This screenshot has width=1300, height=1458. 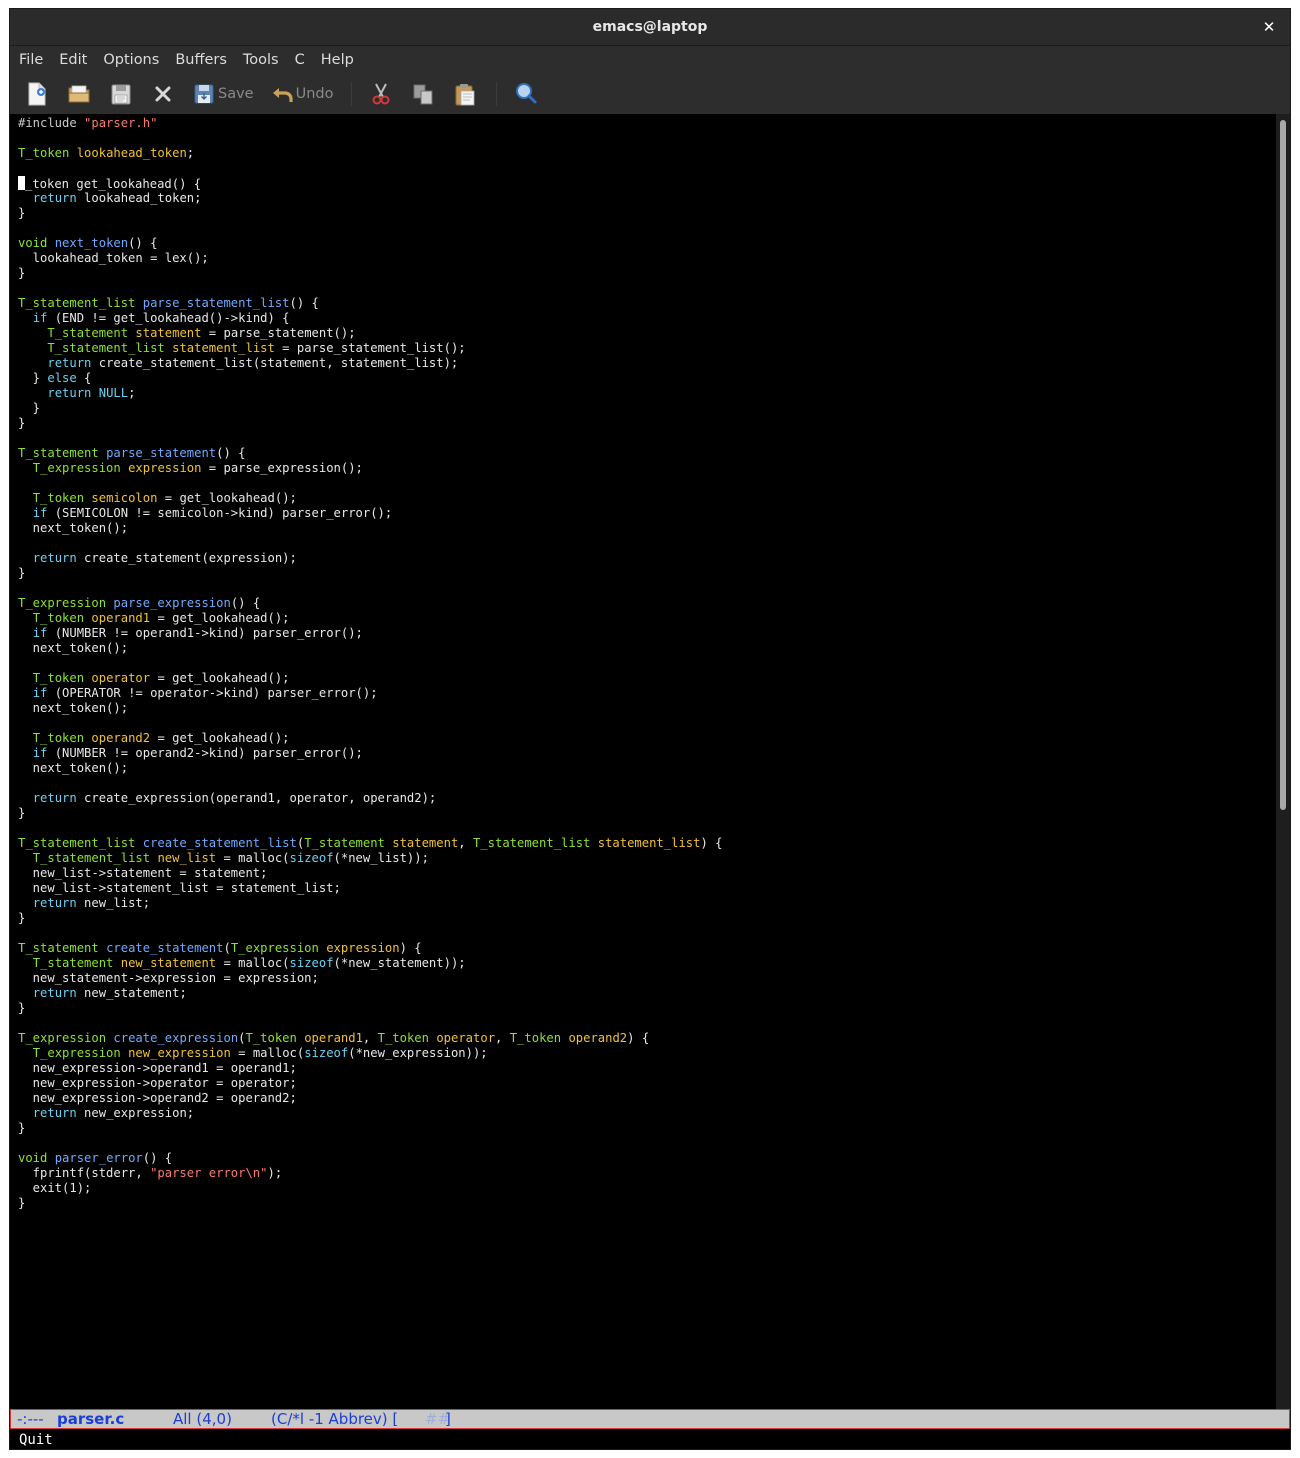 What do you see at coordinates (370, 618) in the screenshot?
I see `code-line: T_token operand1 = get_lookahead();` at bounding box center [370, 618].